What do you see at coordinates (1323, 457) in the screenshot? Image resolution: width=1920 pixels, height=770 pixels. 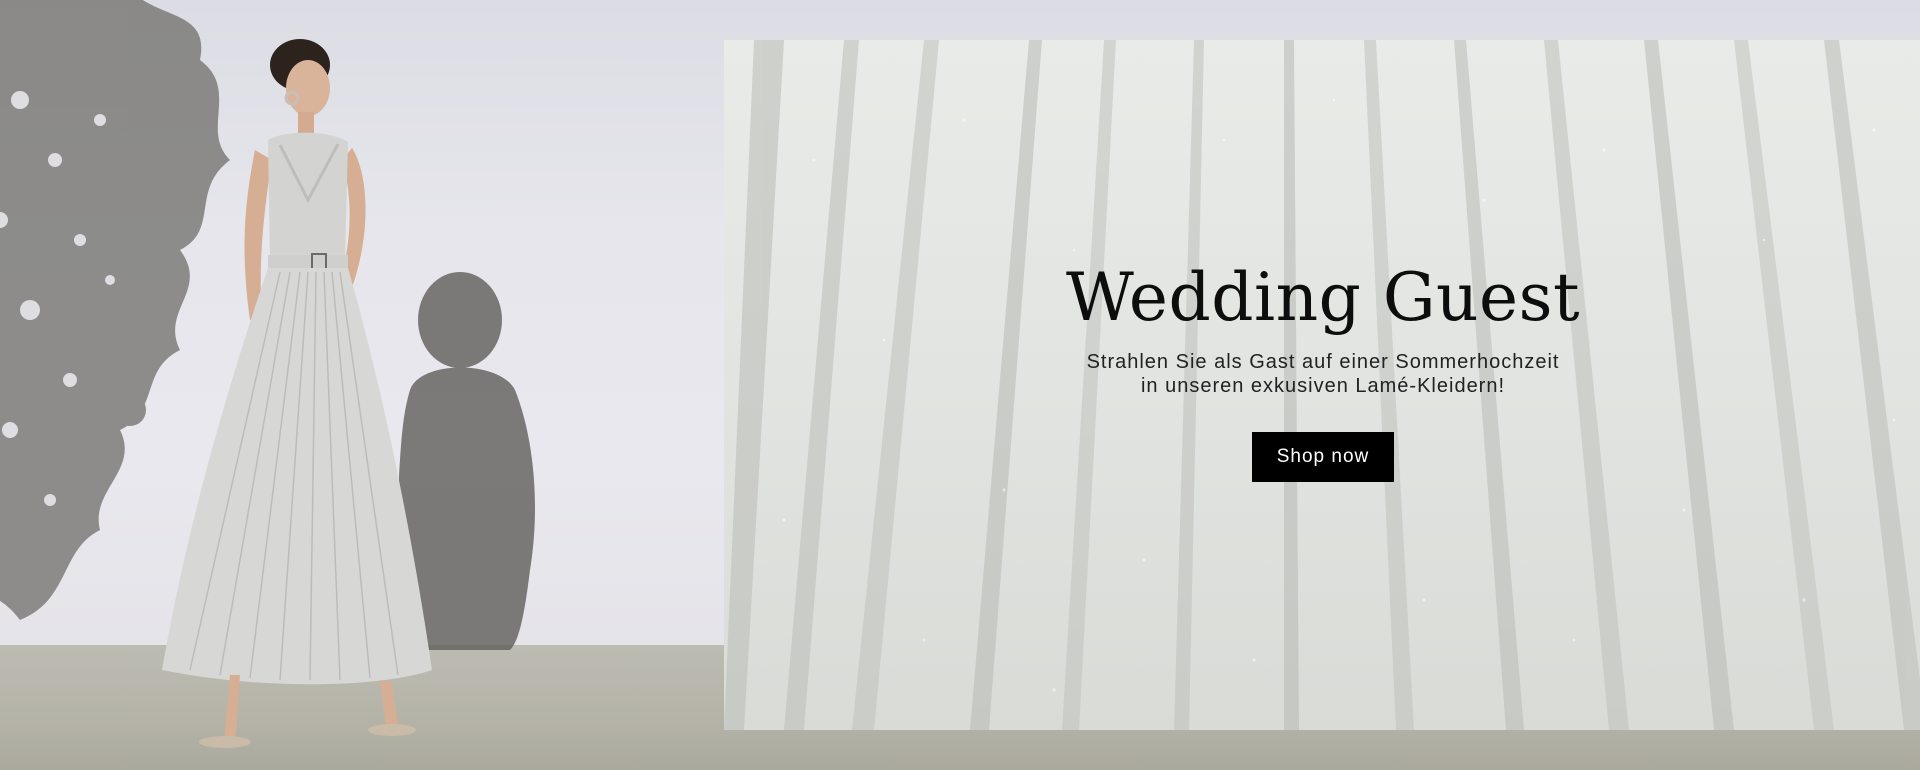 I see `shop-now-button: Shop now` at bounding box center [1323, 457].